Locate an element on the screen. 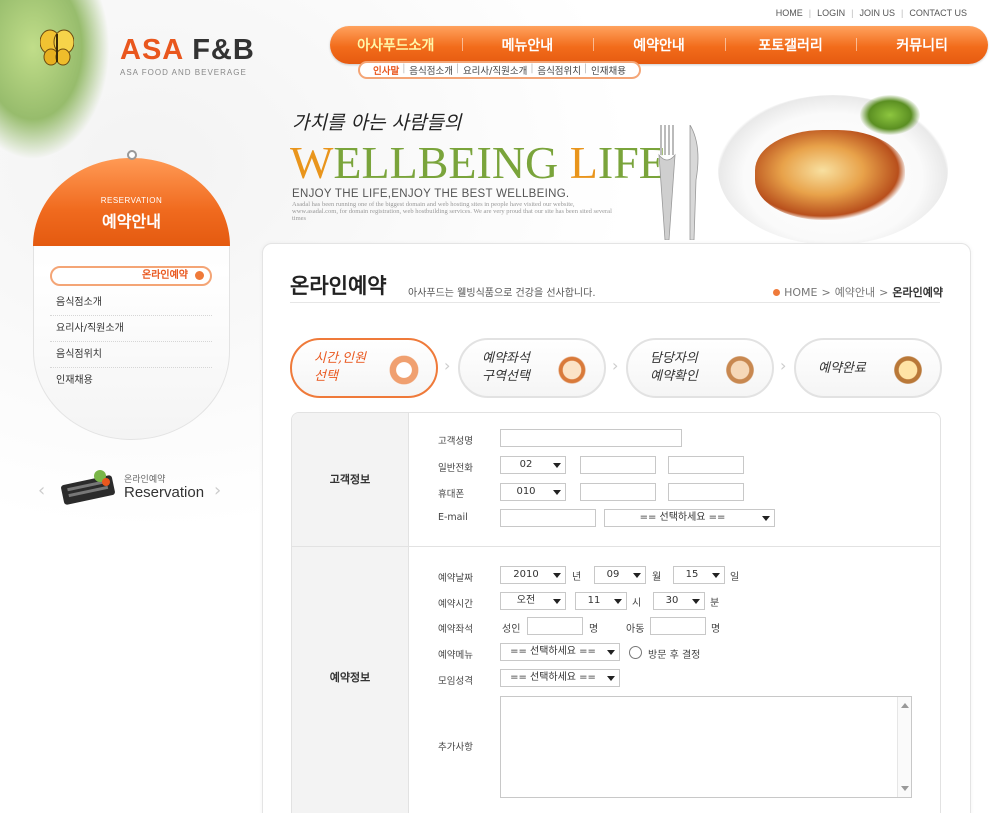  purpose-select: == 선택하세요 == is located at coordinates (560, 678).